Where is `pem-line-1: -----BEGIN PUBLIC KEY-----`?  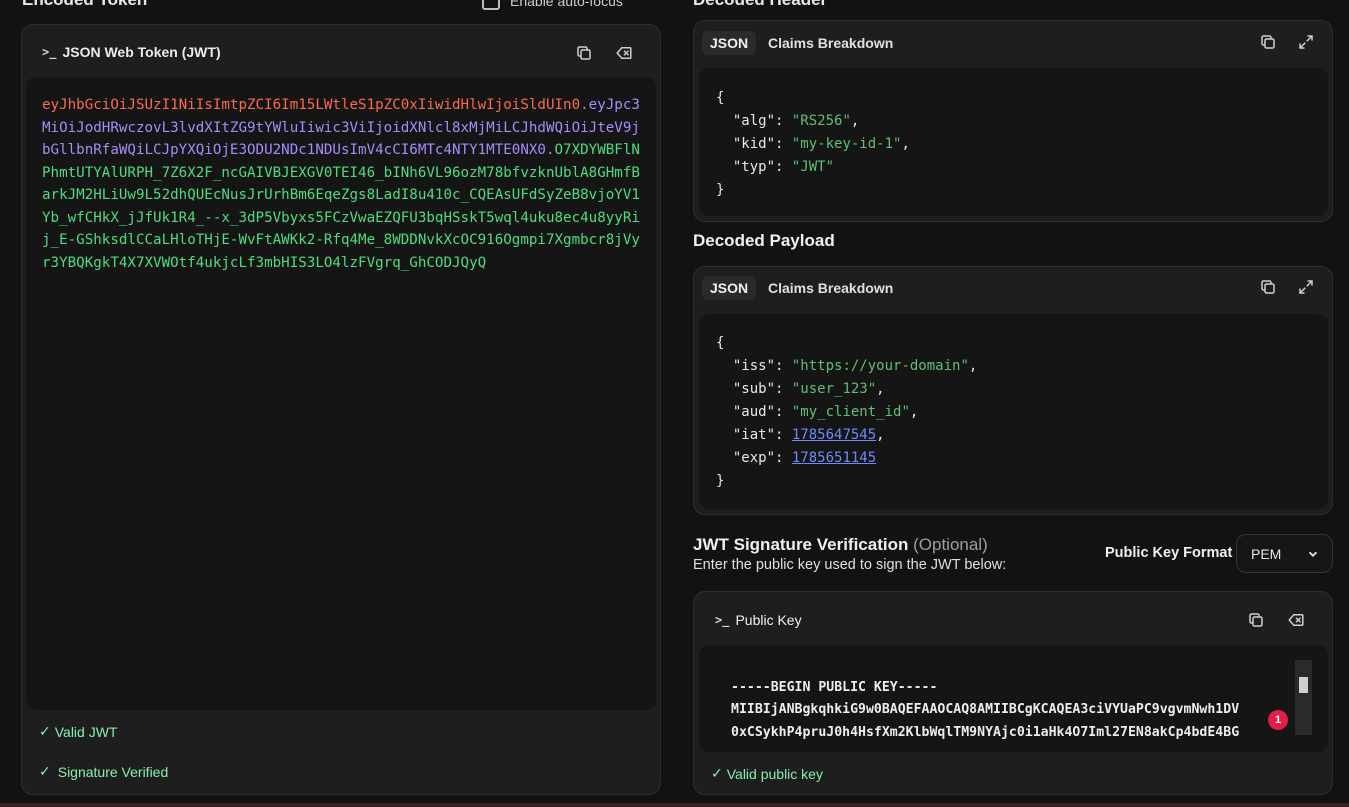
pem-line-1: -----BEGIN PUBLIC KEY----- is located at coordinates (834, 687).